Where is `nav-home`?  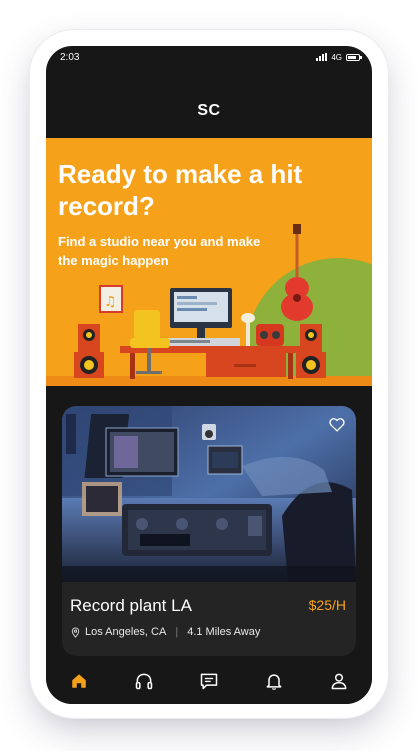 nav-home is located at coordinates (79, 681).